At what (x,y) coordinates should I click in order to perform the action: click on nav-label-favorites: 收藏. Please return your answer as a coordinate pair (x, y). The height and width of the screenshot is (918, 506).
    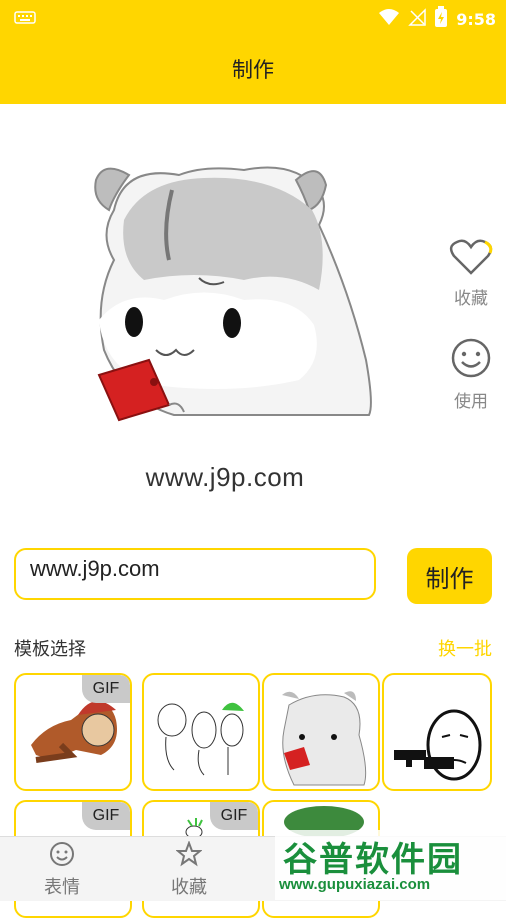
    Looking at the image, I should click on (189, 887).